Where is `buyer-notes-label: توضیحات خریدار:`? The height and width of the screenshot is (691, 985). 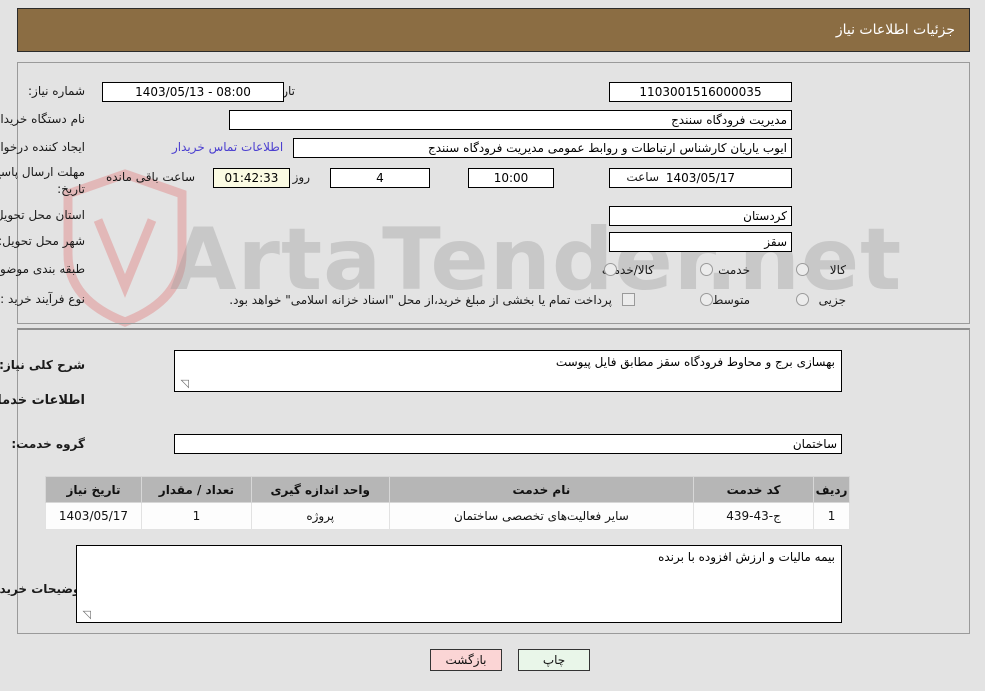 buyer-notes-label: توضیحات خریدار: is located at coordinates (42, 589).